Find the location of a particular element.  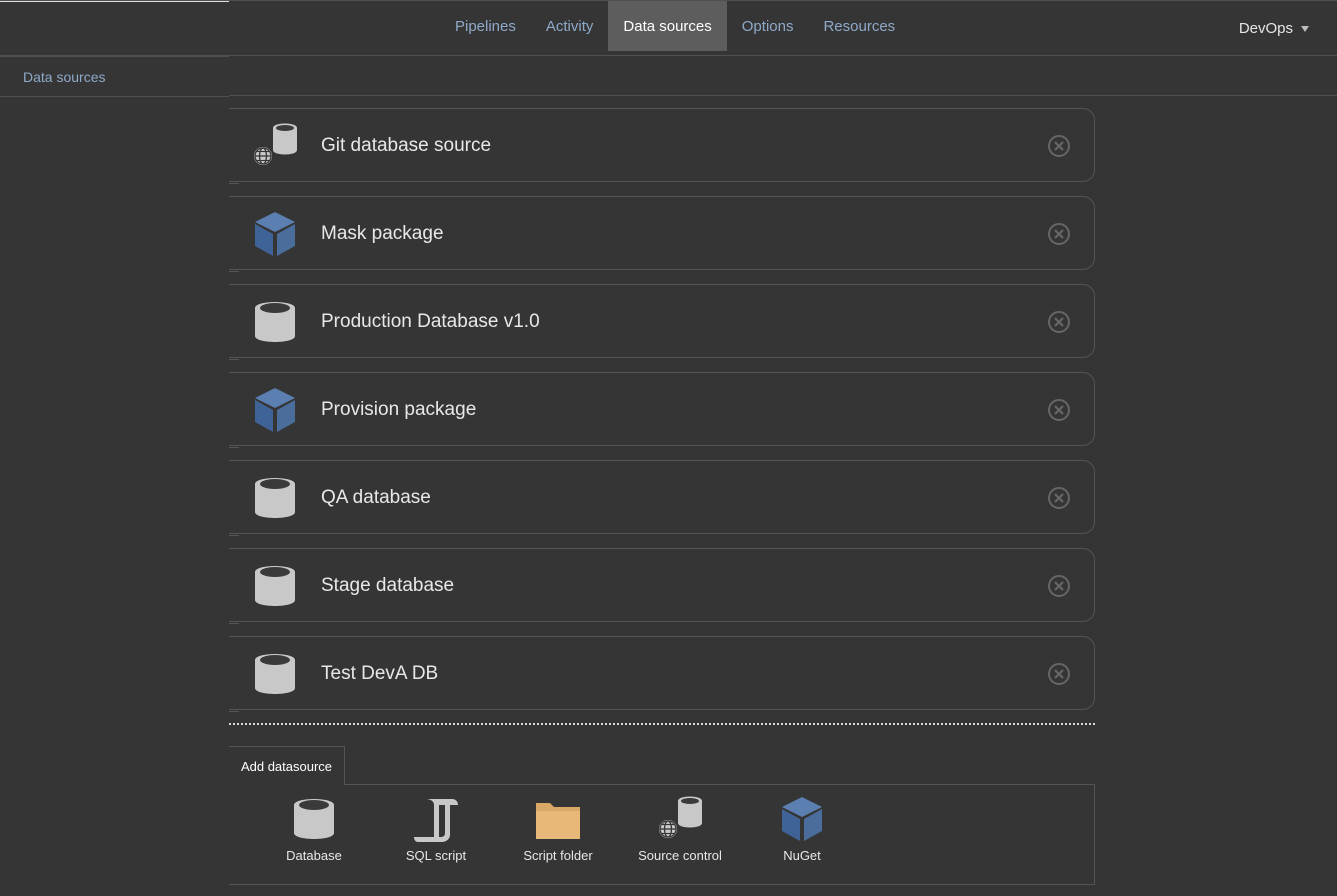

add-option-script-folder: Script folder is located at coordinates (558, 835).